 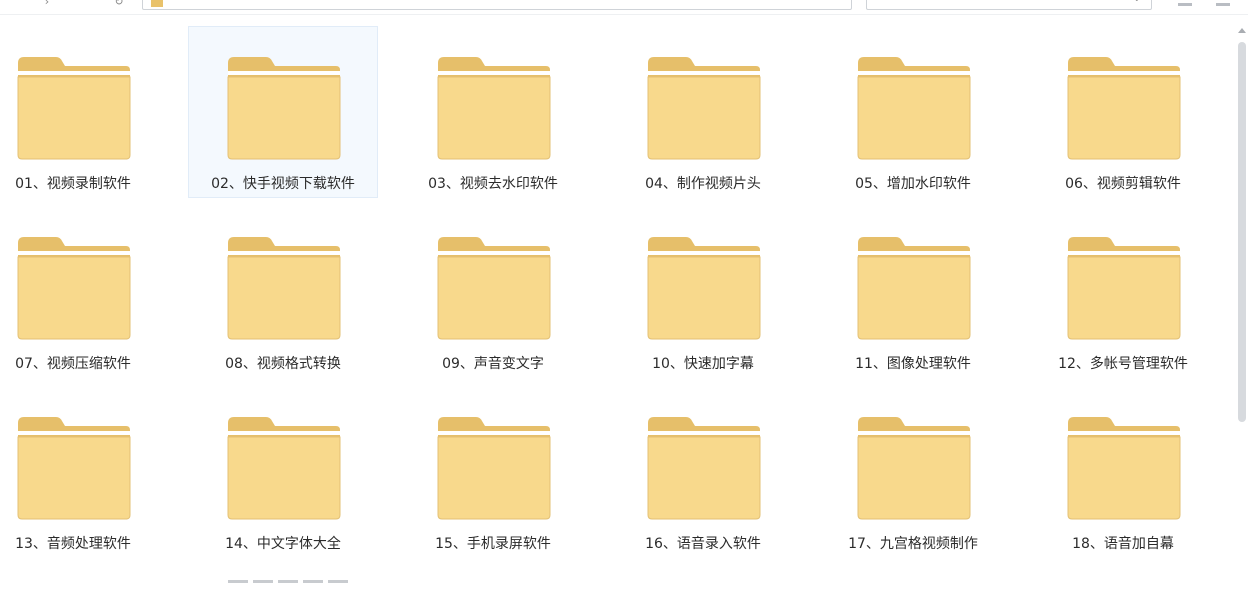 I want to click on folder-label: 17、九宫格视频制作, so click(x=913, y=544).